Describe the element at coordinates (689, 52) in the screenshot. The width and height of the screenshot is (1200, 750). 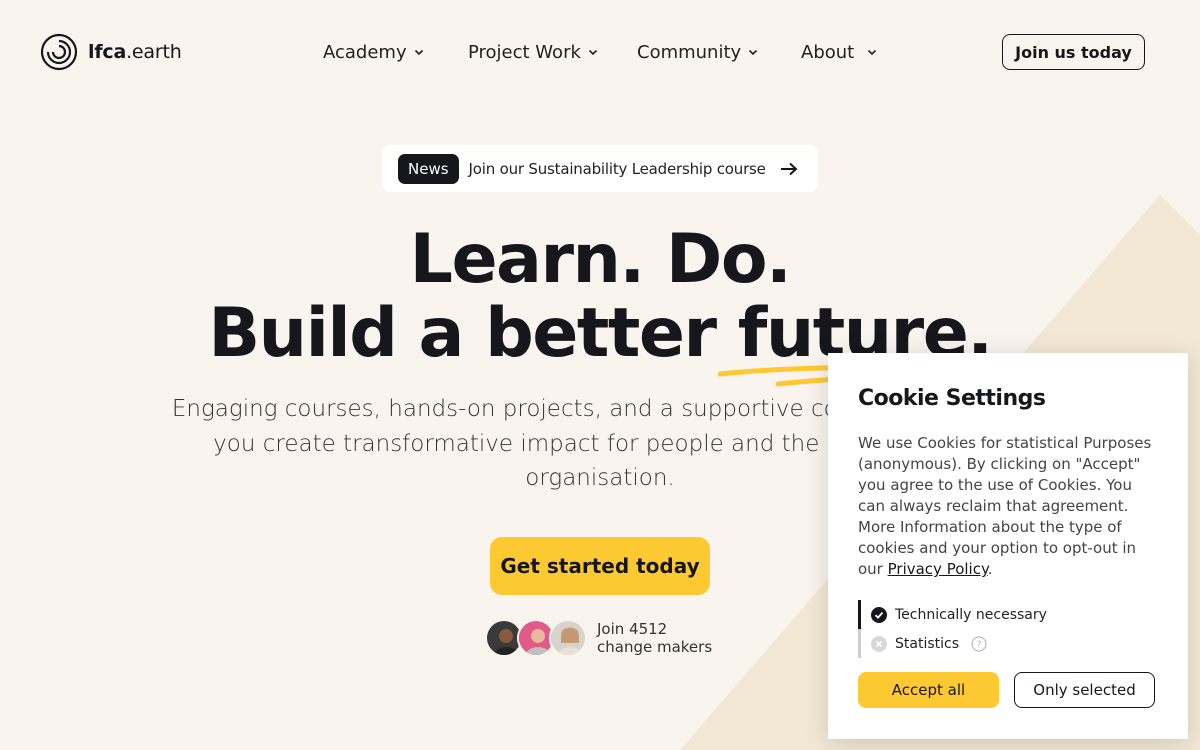
I see `nav-item-label: Community` at that location.